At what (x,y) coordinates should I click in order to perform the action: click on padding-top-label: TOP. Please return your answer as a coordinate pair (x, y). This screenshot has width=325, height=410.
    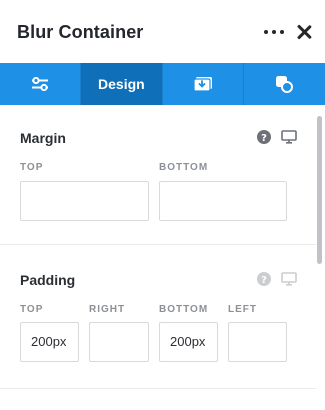
    Looking at the image, I should click on (32, 309).